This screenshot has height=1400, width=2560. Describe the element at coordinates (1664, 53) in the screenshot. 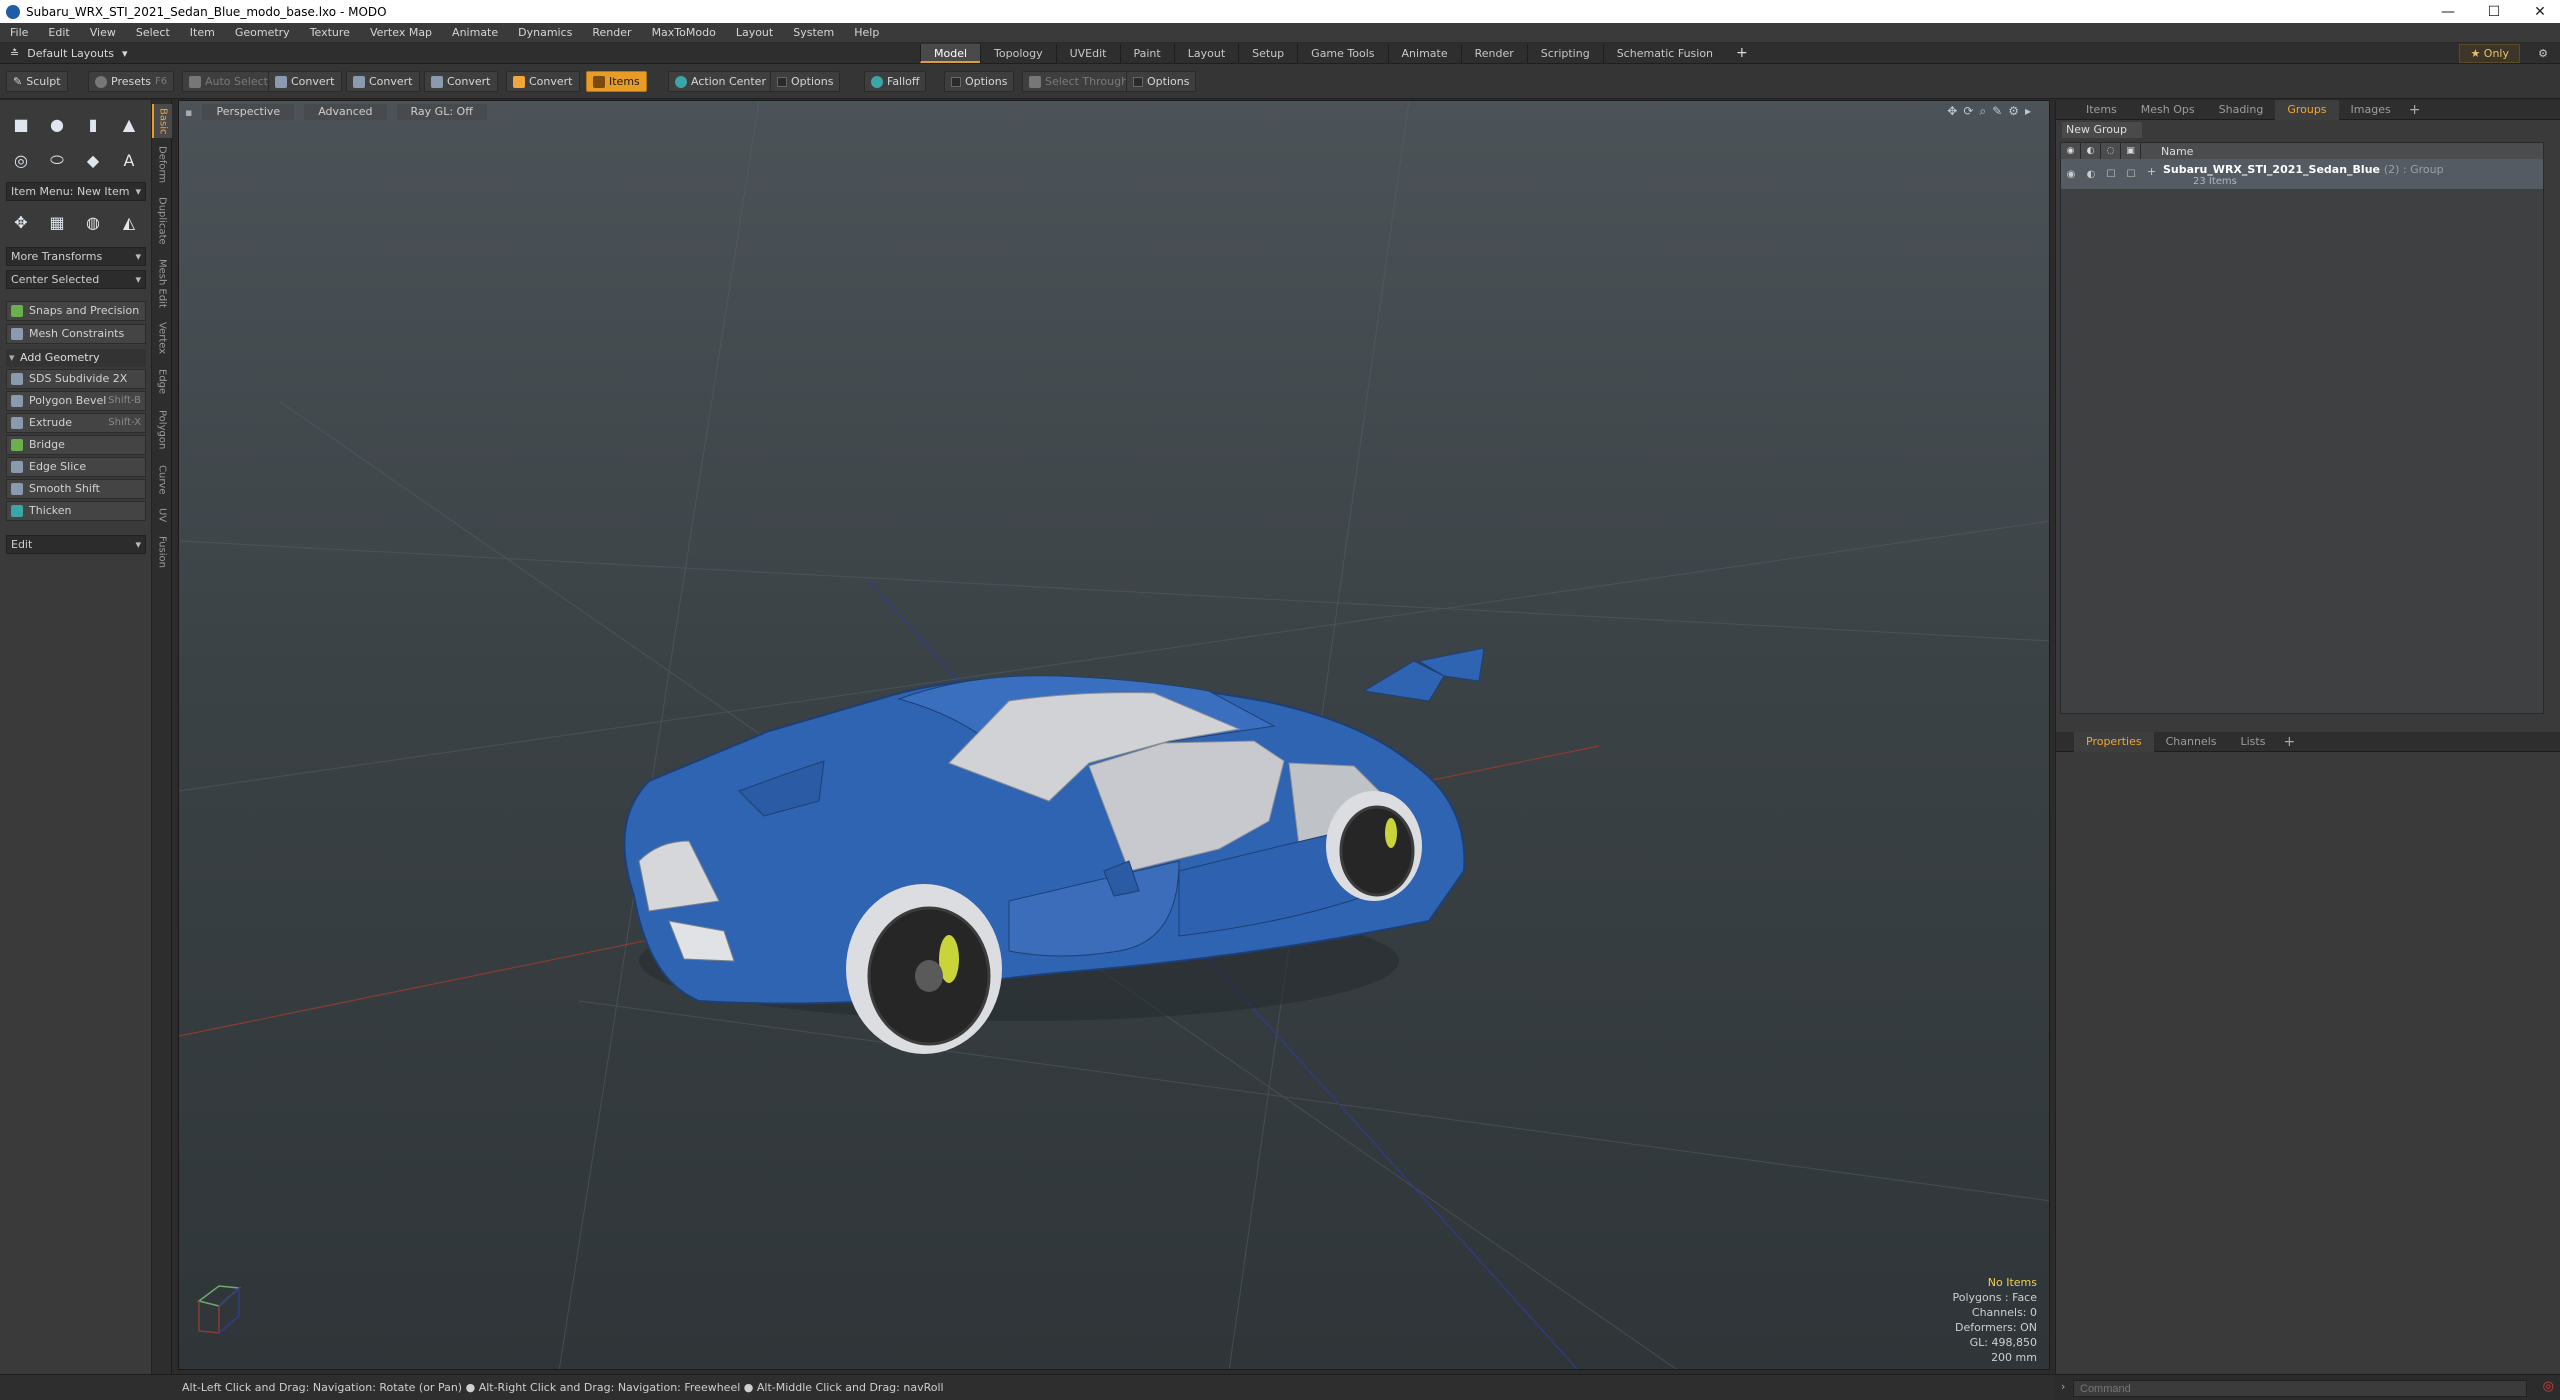

I see `tab-schematic-fusion: Schematic Fusion` at that location.